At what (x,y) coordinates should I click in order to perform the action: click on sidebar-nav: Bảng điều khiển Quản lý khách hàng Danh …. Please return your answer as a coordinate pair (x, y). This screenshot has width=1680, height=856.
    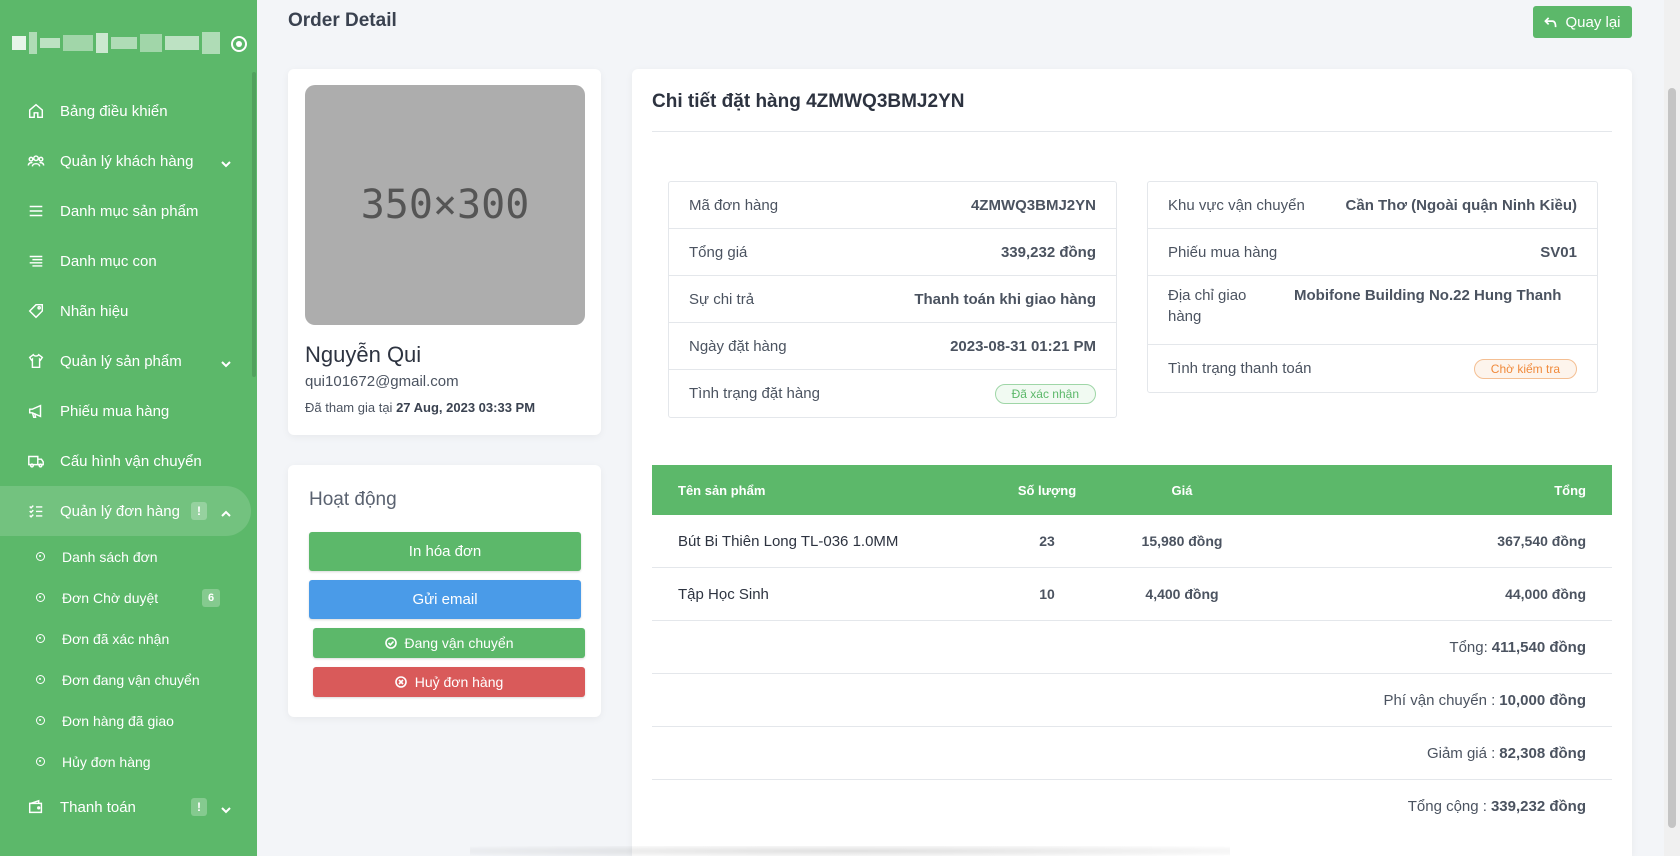
    Looking at the image, I should click on (128, 311).